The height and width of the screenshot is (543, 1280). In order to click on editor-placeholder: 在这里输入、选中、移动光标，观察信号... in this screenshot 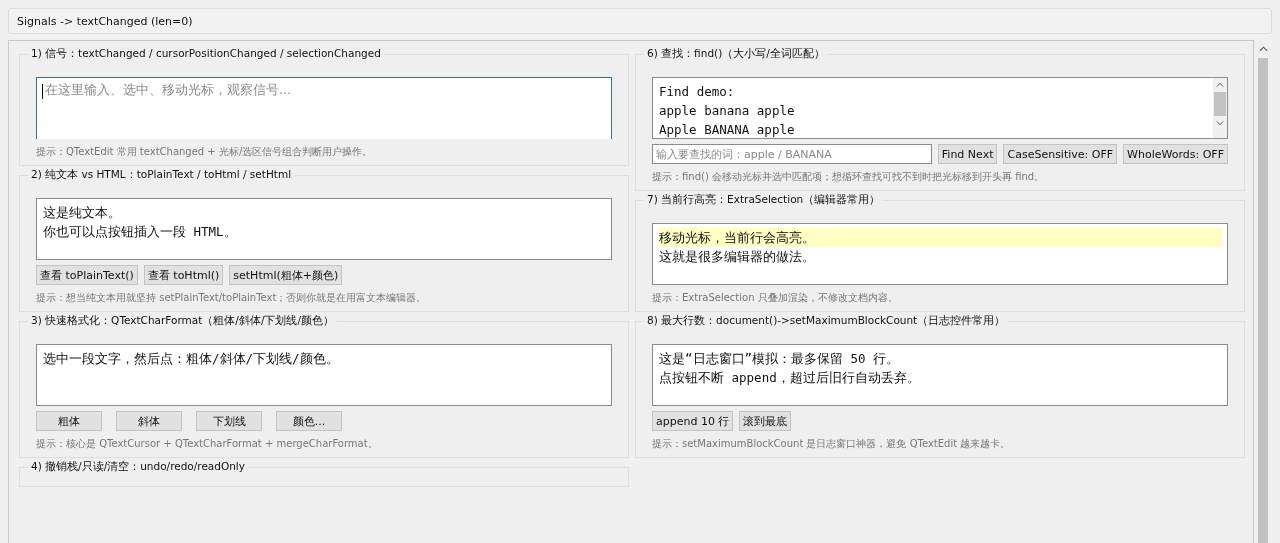, I will do `click(168, 90)`.